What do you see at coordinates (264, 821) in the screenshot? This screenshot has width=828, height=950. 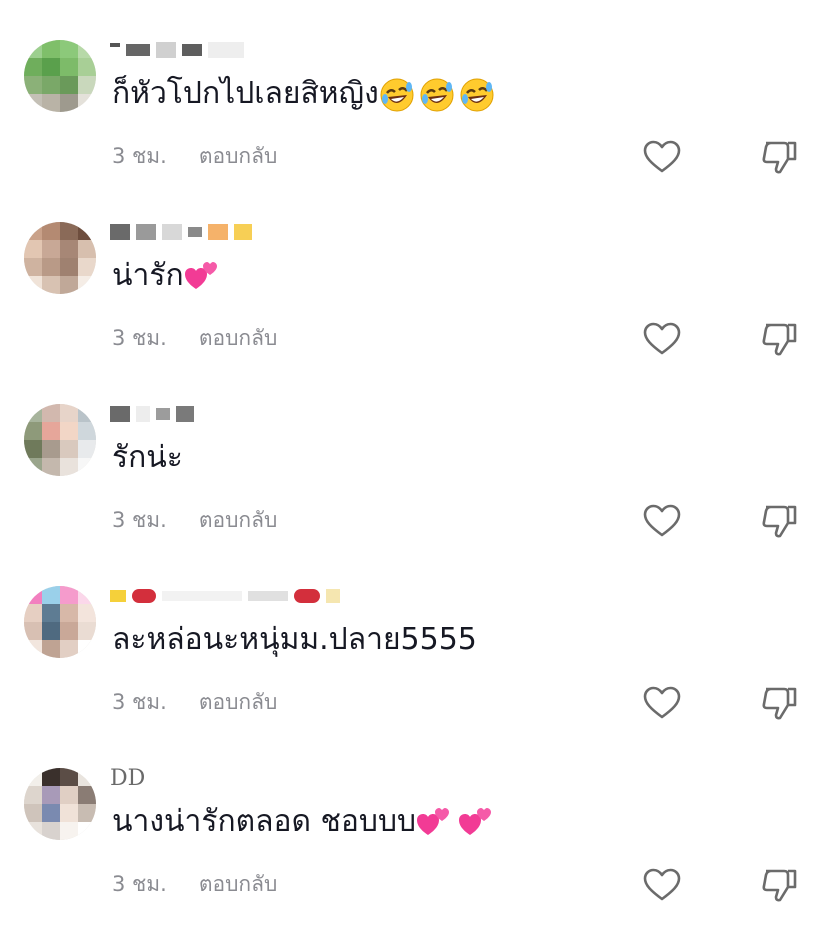 I see `comment-body: นางน่ารักตลอด ชอบบบ` at bounding box center [264, 821].